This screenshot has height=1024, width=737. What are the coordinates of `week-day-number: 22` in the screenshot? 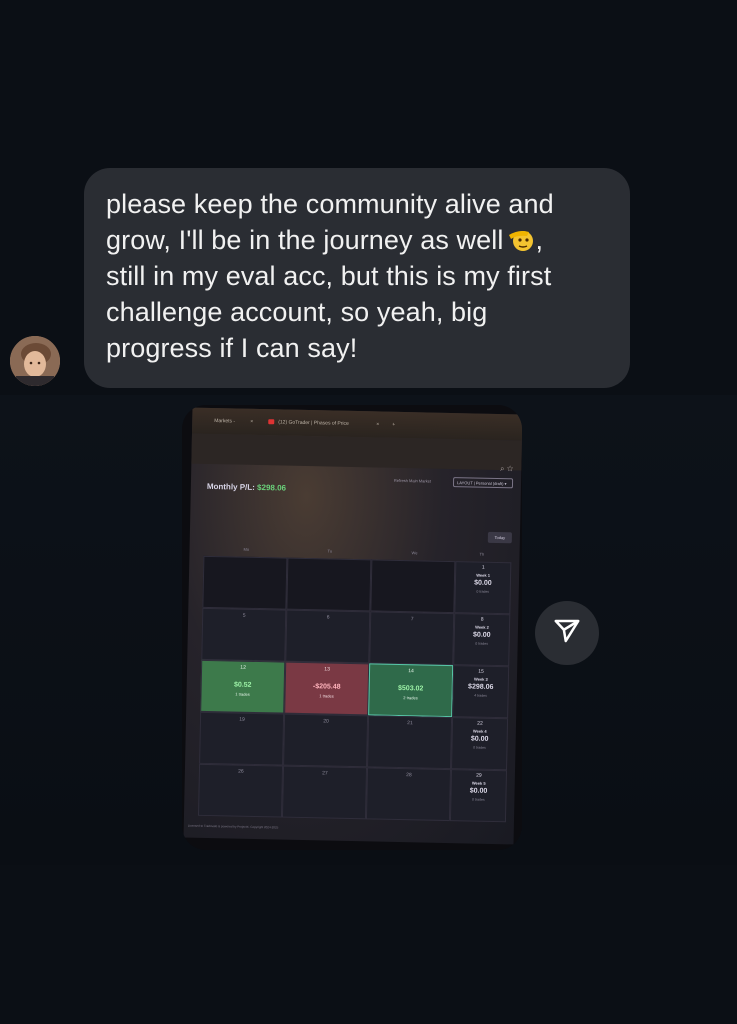 It's located at (480, 723).